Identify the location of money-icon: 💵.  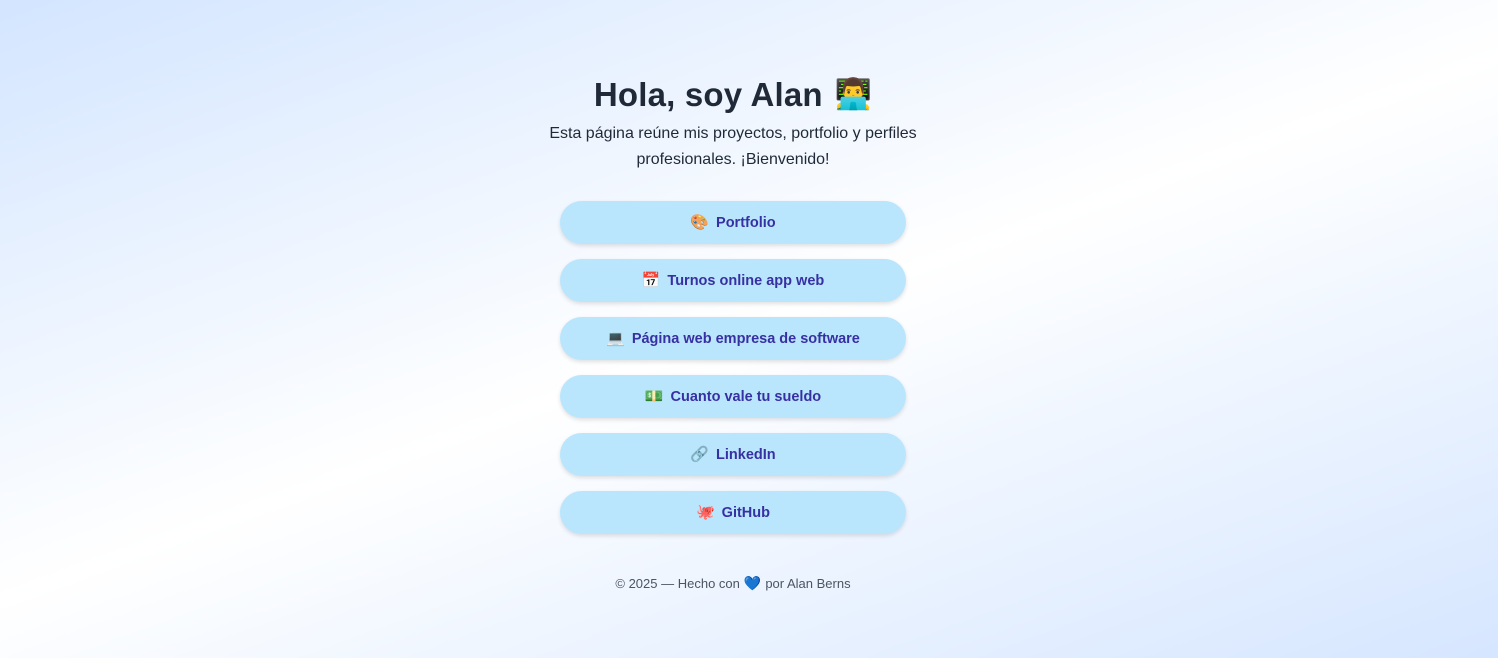
(654, 396).